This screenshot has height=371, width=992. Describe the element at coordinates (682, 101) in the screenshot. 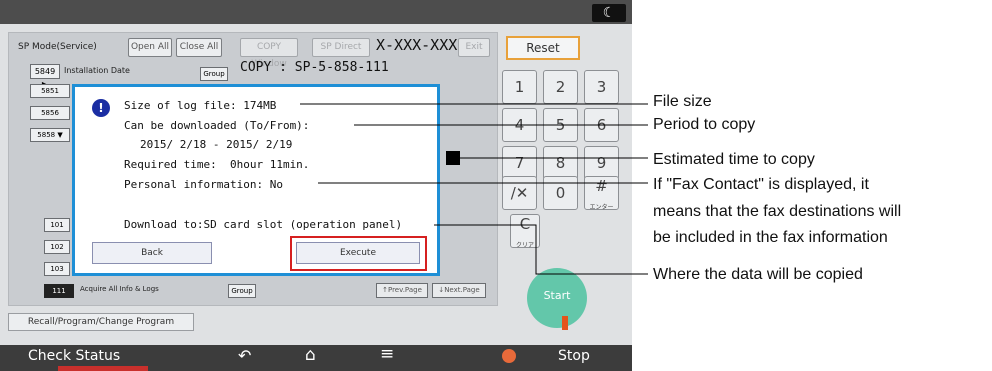

I see `annotation-file-size: File size` at that location.